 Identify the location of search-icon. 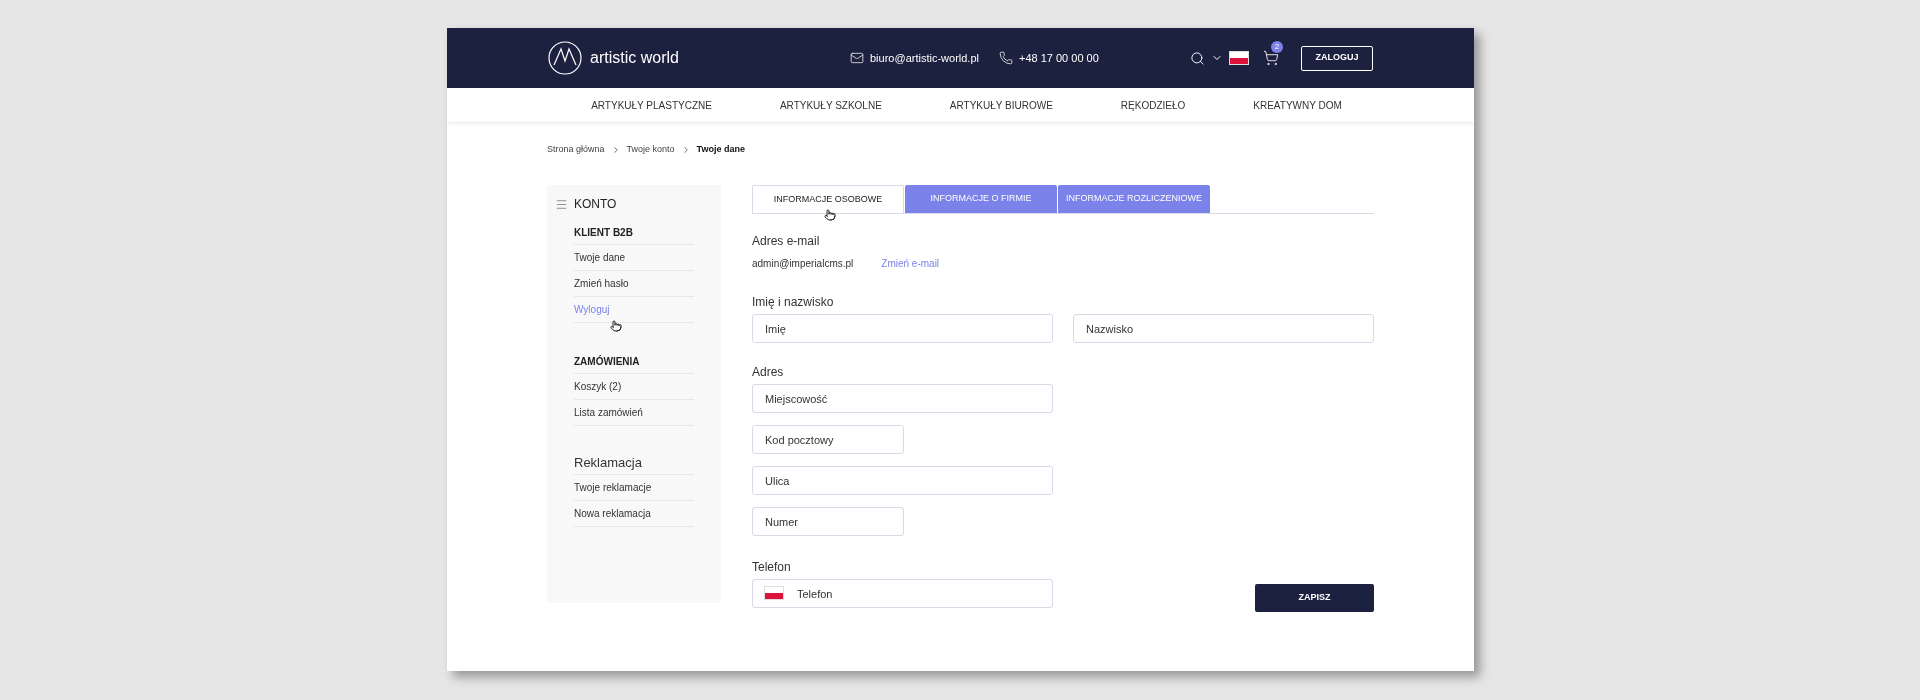
(1197, 58).